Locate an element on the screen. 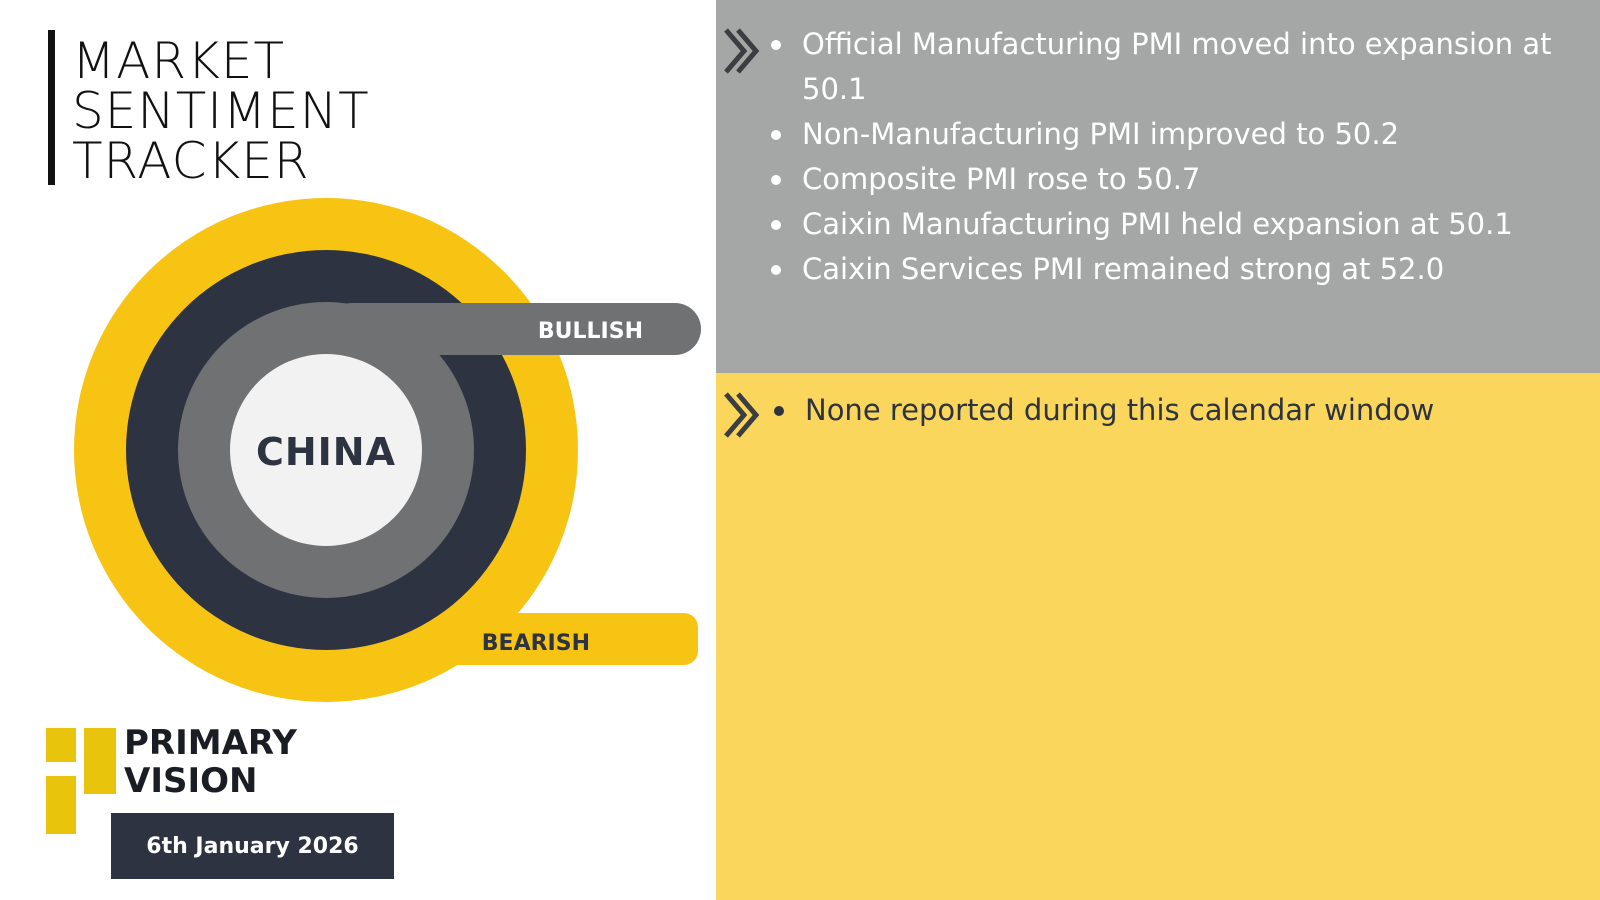  brand-line-1: PRIMARY is located at coordinates (210, 743).